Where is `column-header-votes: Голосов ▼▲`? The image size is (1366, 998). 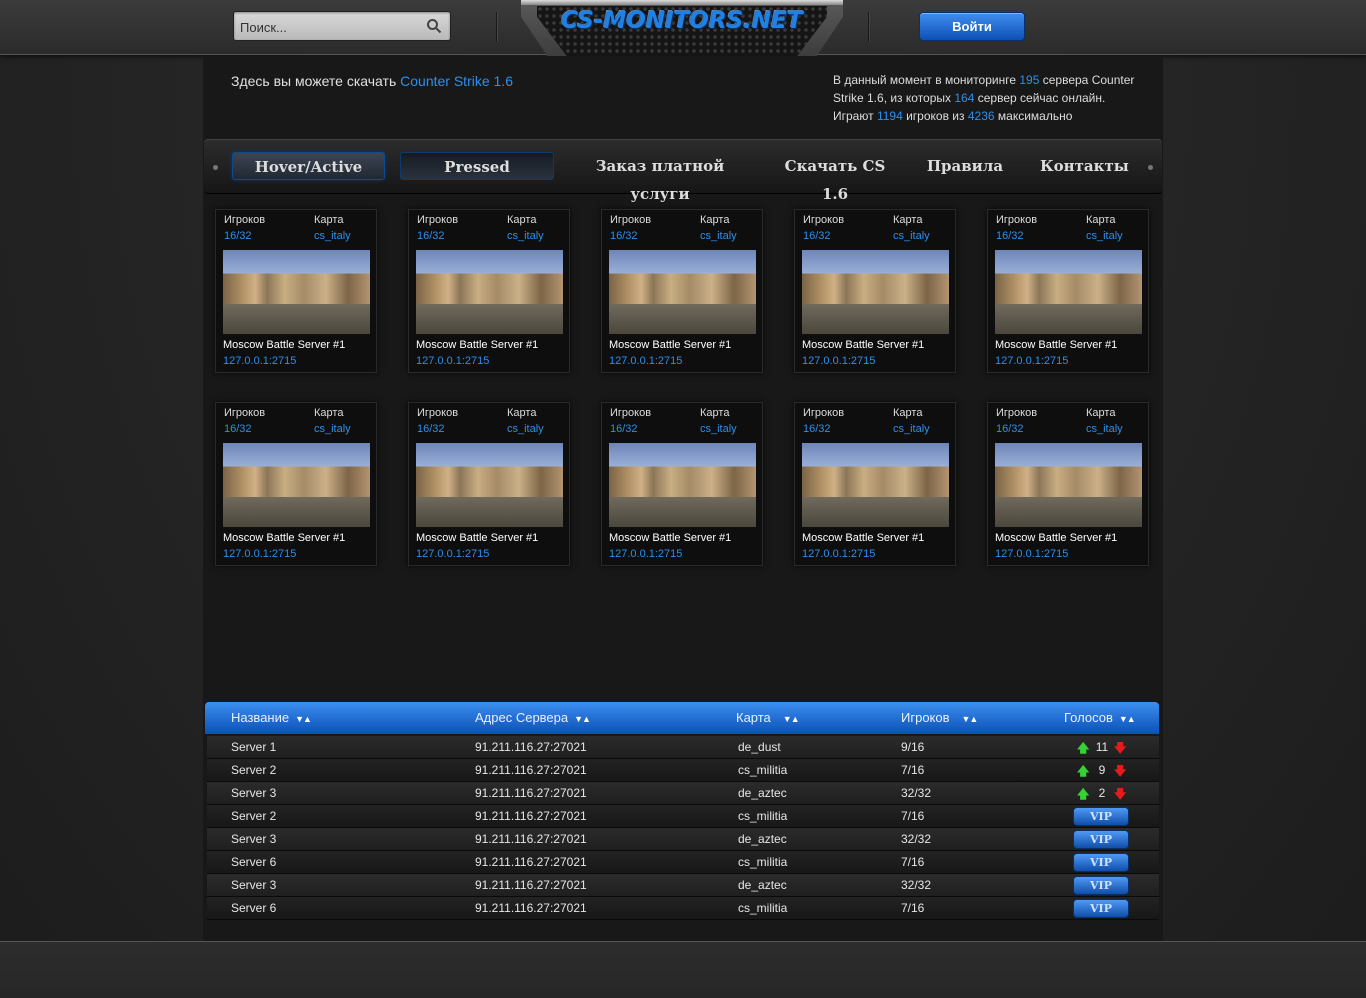 column-header-votes: Голосов ▼▲ is located at coordinates (1100, 717).